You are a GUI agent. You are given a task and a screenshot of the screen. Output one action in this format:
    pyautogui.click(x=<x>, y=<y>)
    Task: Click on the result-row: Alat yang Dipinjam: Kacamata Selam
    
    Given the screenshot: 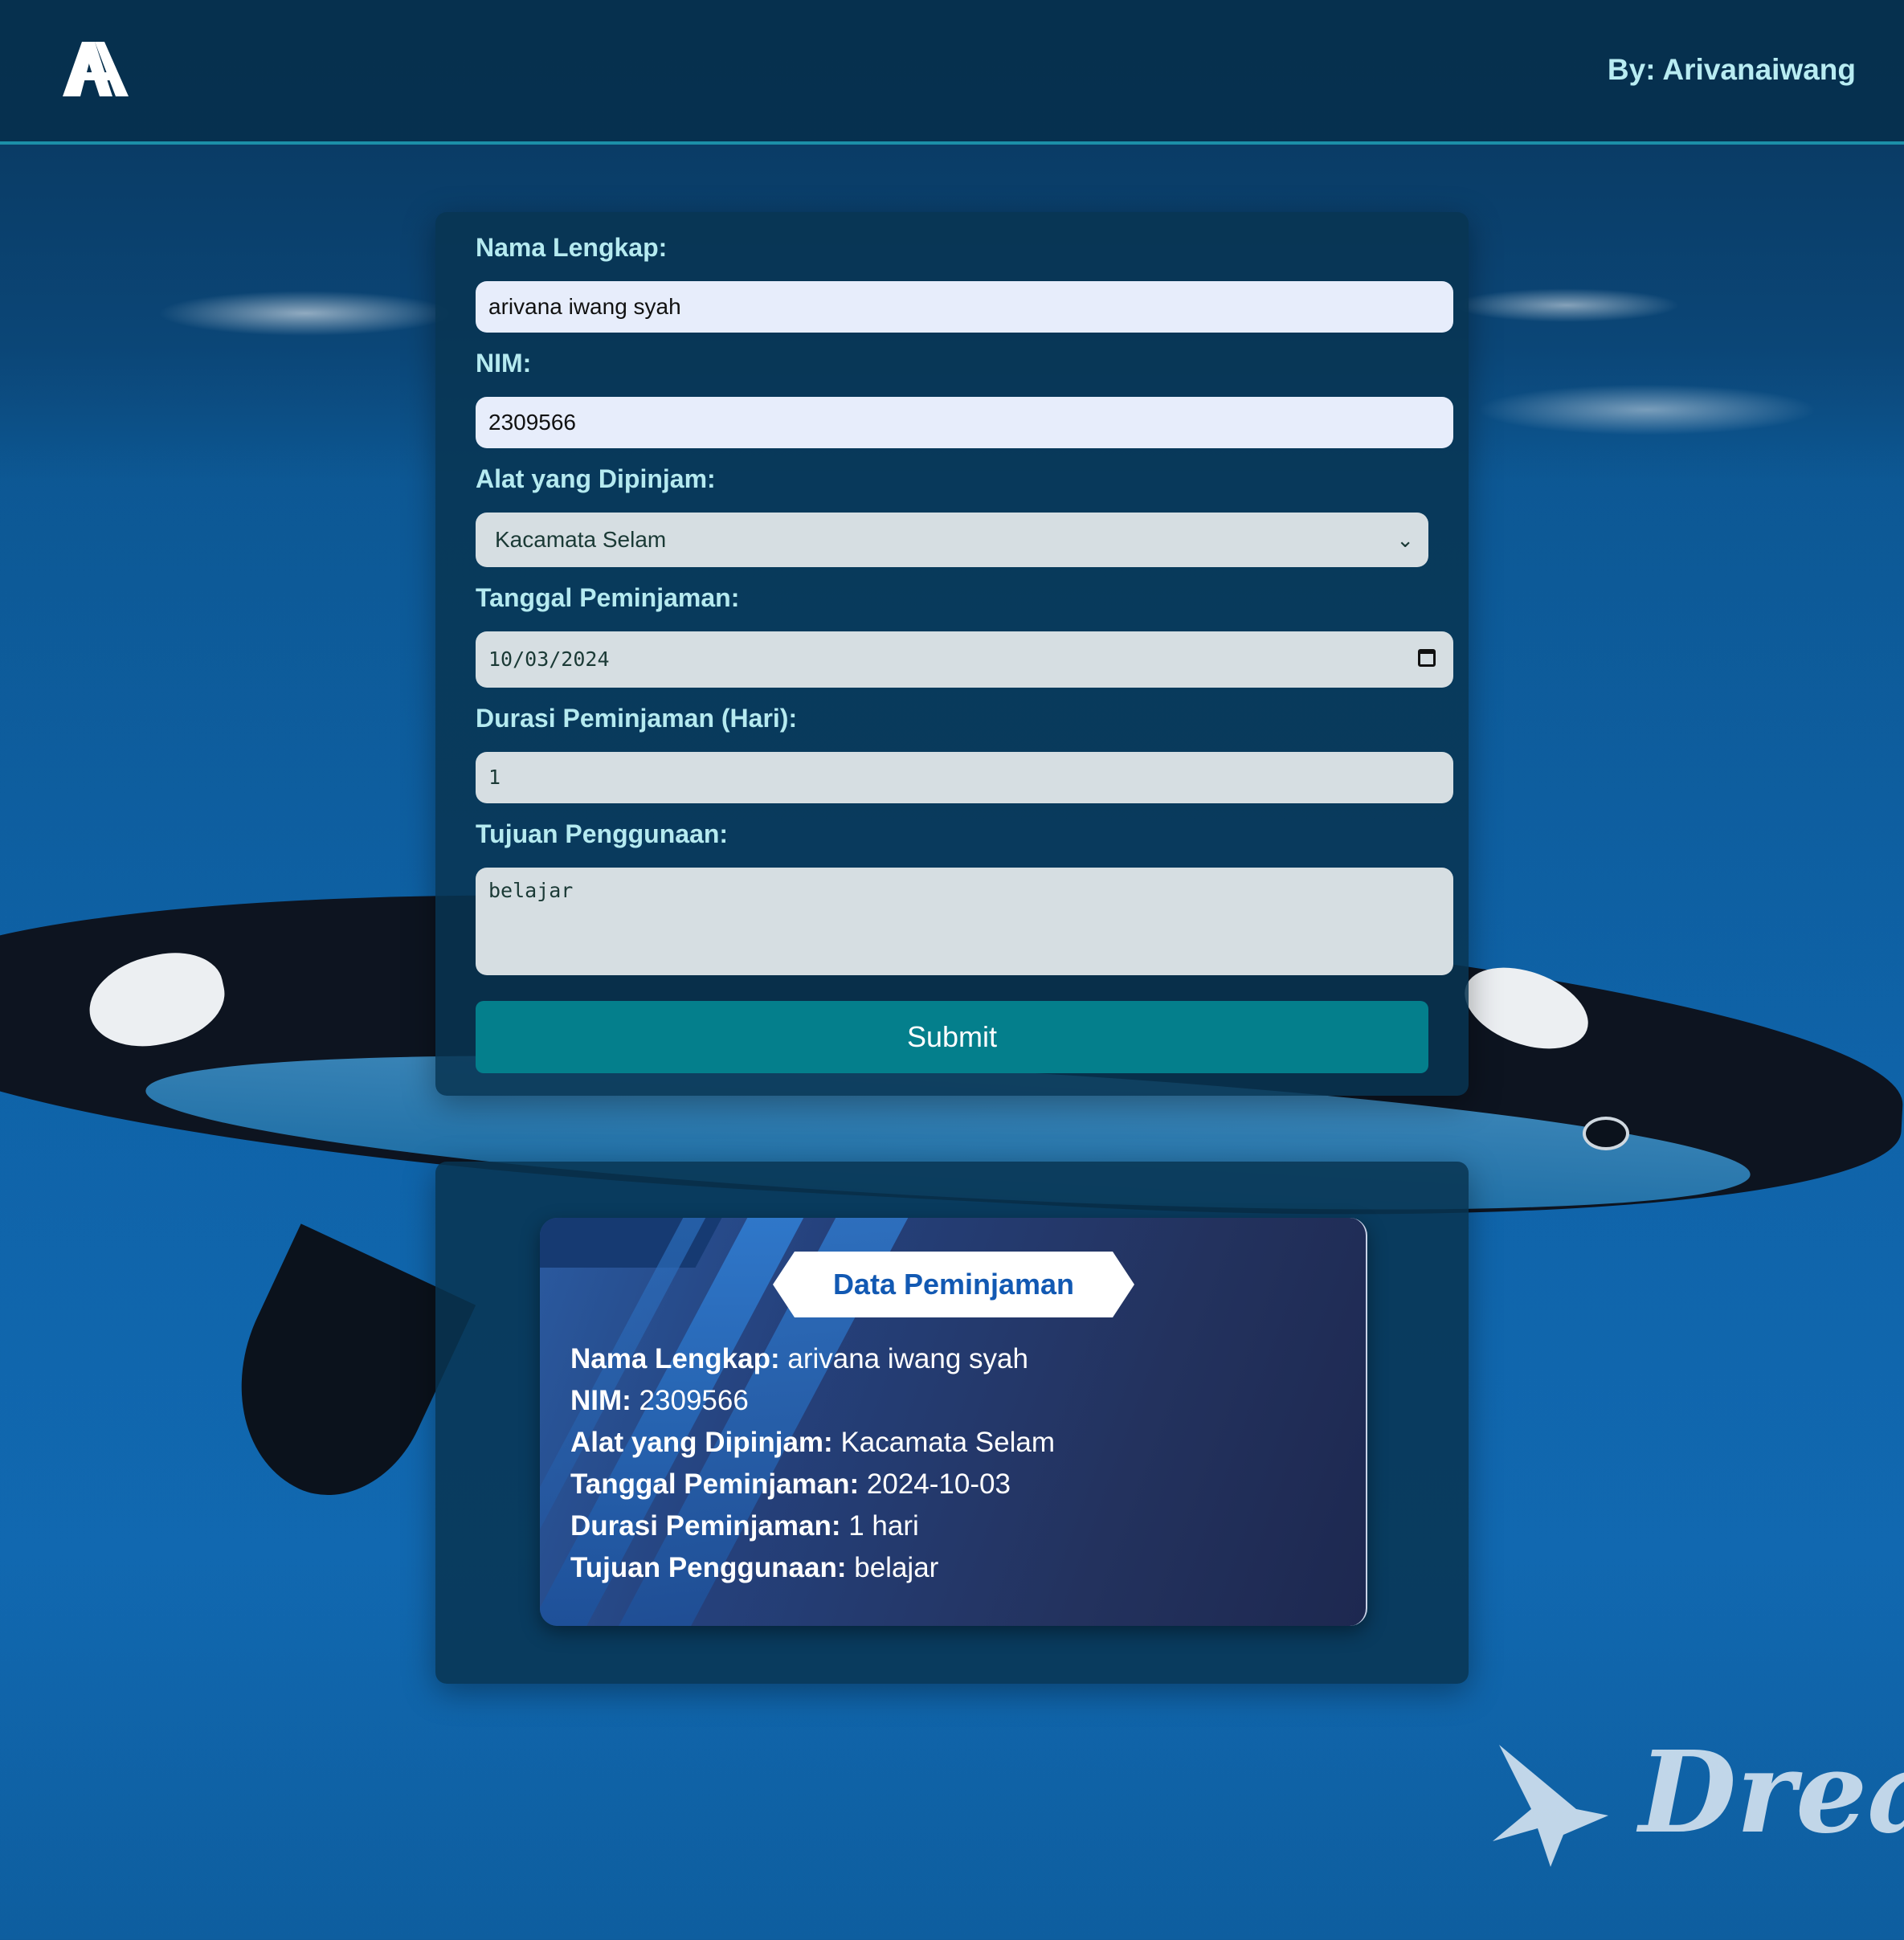 What is the action you would take?
    pyautogui.click(x=812, y=1443)
    